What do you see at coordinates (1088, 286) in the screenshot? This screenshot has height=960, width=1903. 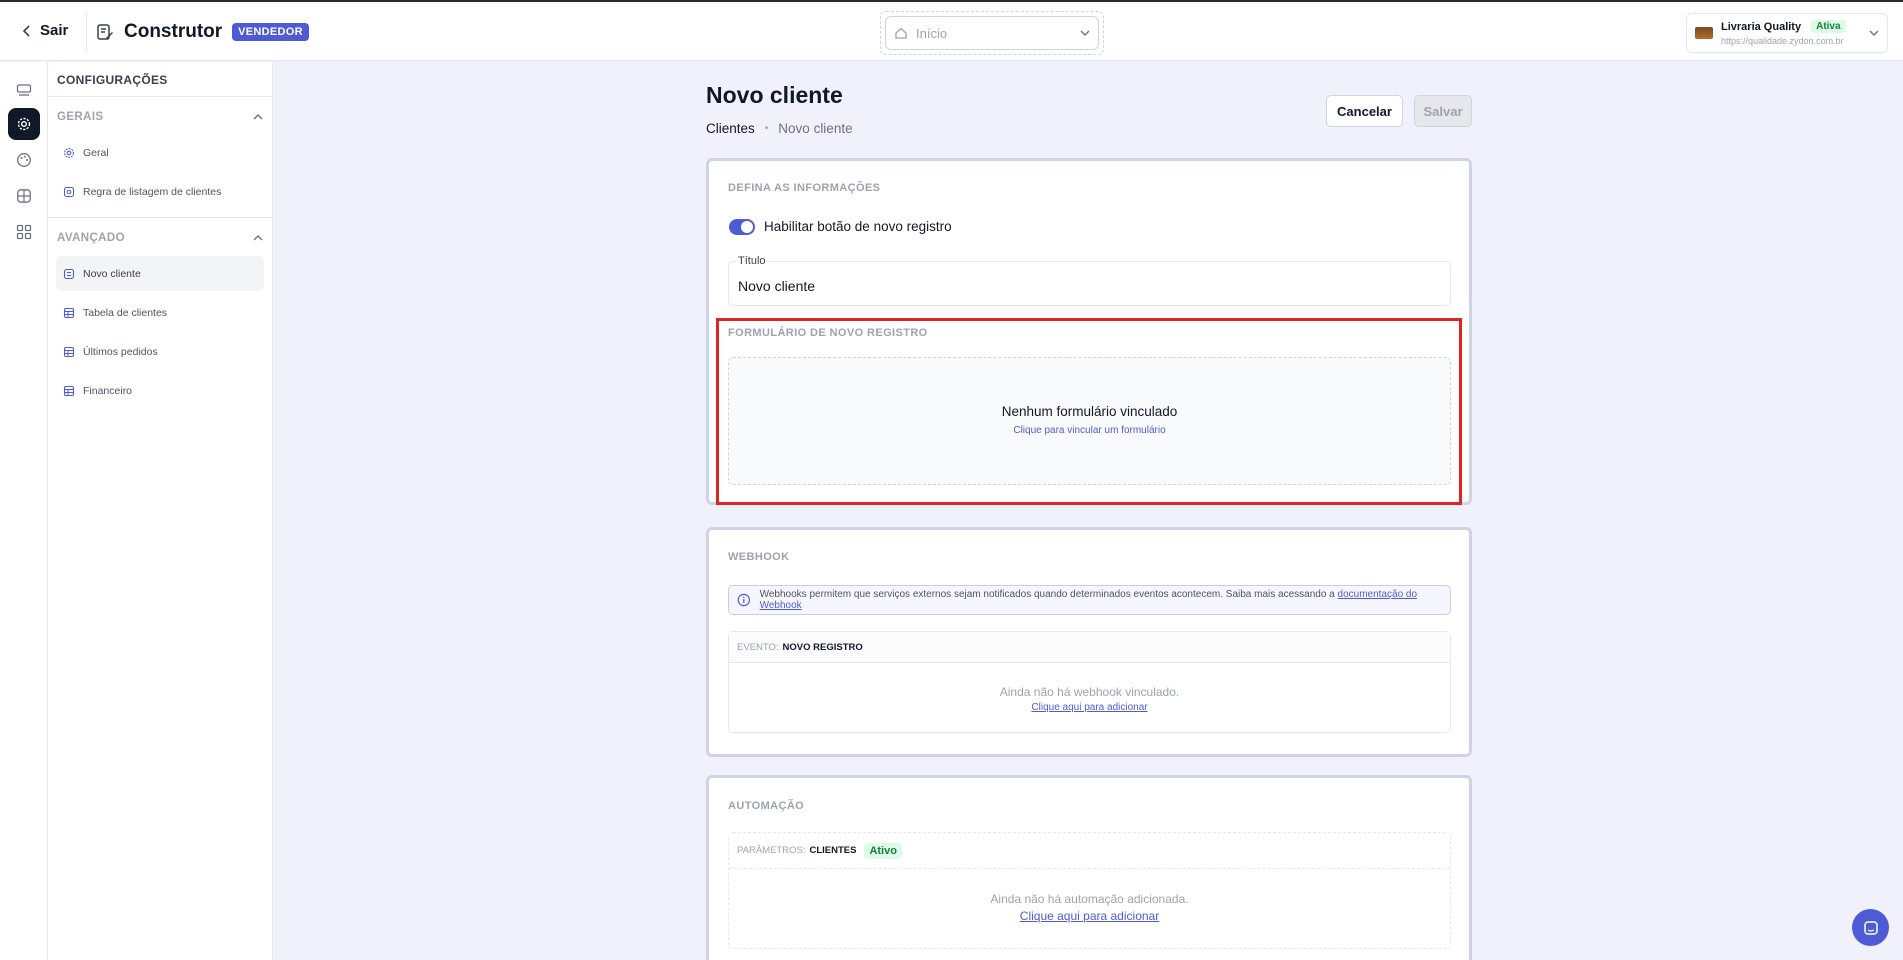 I see `title-input` at bounding box center [1088, 286].